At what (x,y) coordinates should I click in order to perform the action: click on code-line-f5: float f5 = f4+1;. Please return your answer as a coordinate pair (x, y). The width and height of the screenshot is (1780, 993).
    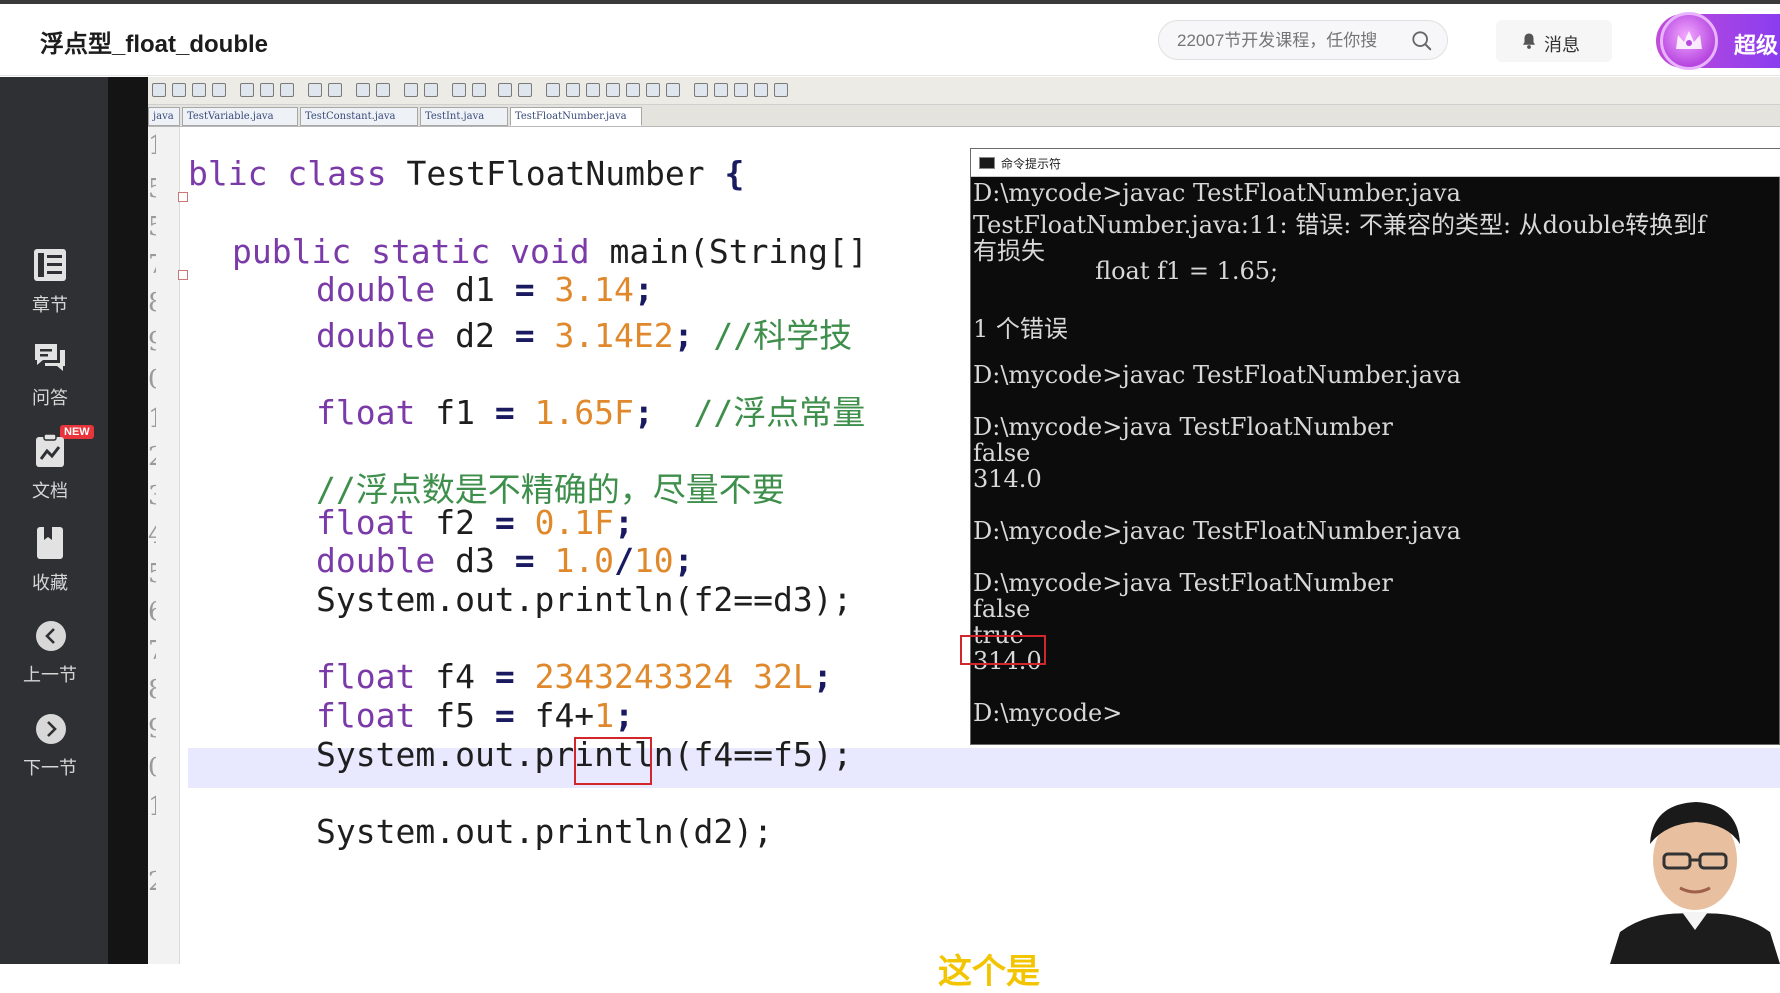
    Looking at the image, I should click on (475, 715).